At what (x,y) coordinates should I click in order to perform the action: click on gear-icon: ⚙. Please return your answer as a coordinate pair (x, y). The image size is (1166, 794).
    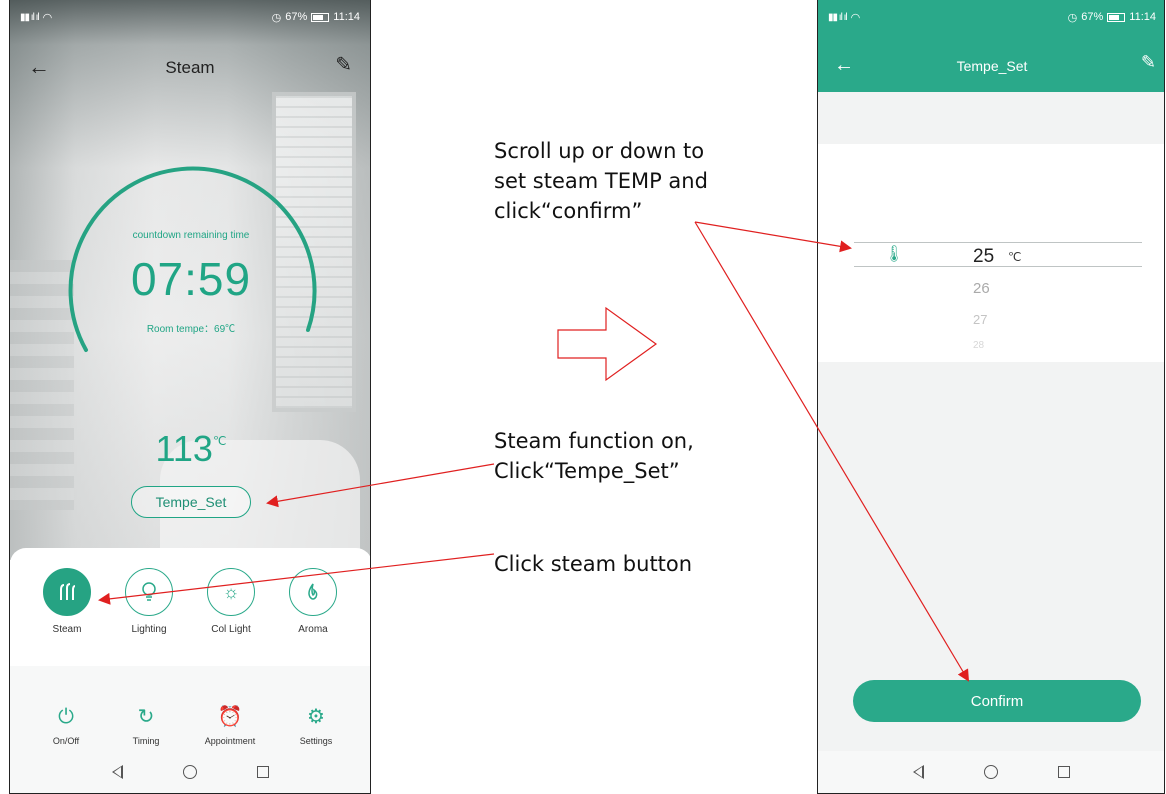
    Looking at the image, I should click on (316, 717).